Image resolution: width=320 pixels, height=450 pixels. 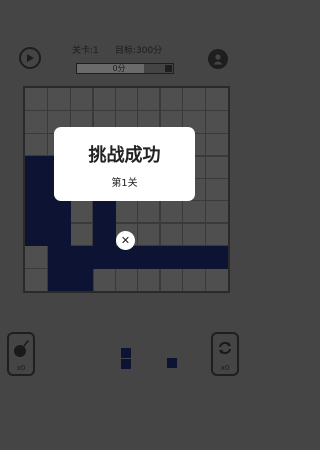 I want to click on close-dialog-button: ✕, so click(x=125, y=240).